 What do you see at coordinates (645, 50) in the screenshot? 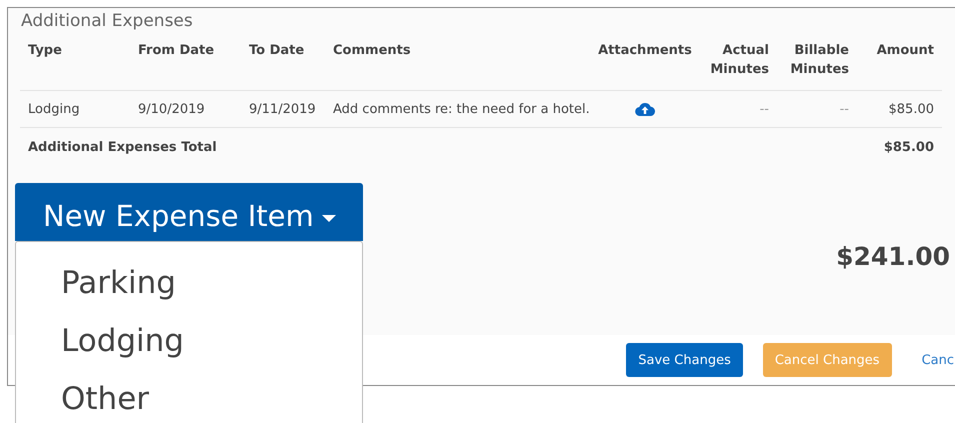
I see `column-header: Attachments` at bounding box center [645, 50].